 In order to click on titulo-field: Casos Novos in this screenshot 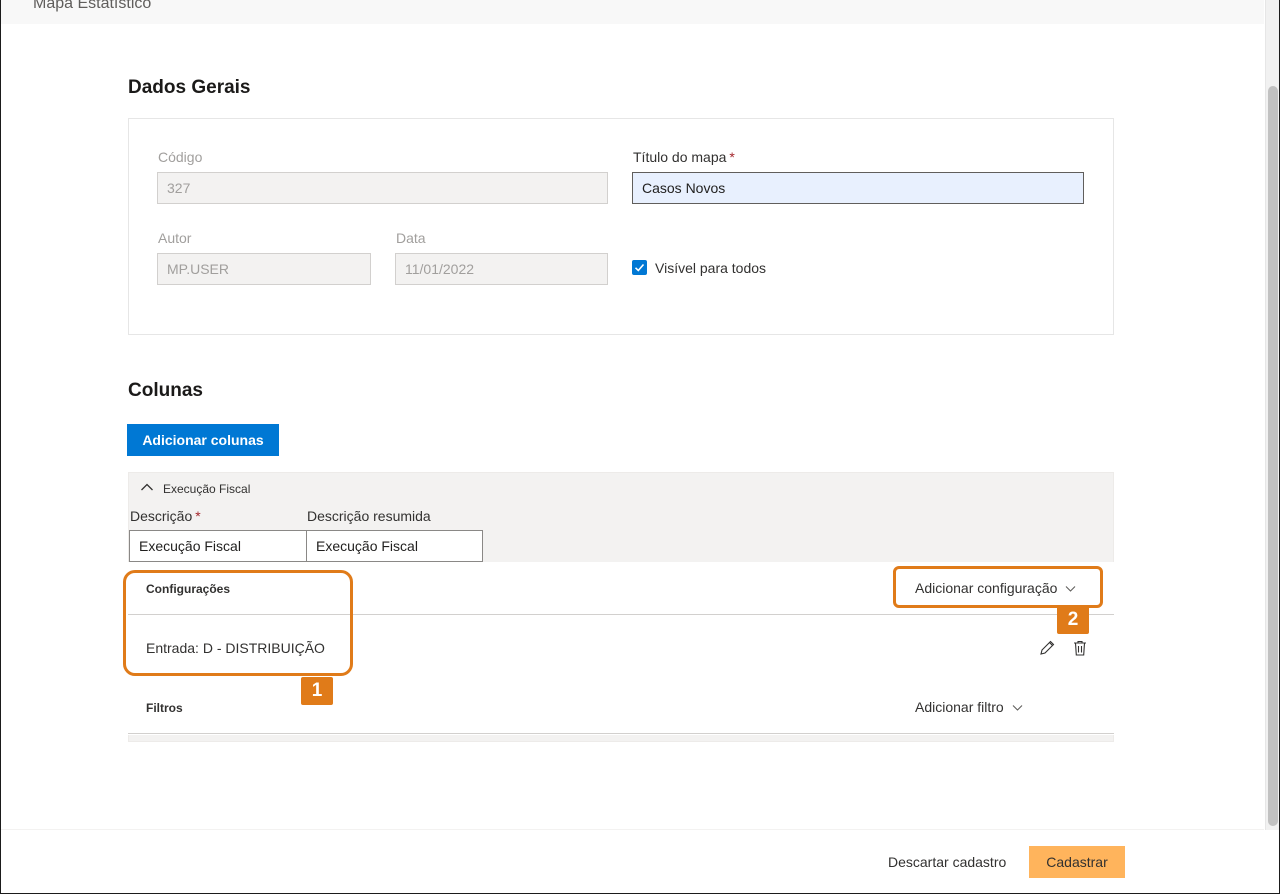, I will do `click(858, 188)`.